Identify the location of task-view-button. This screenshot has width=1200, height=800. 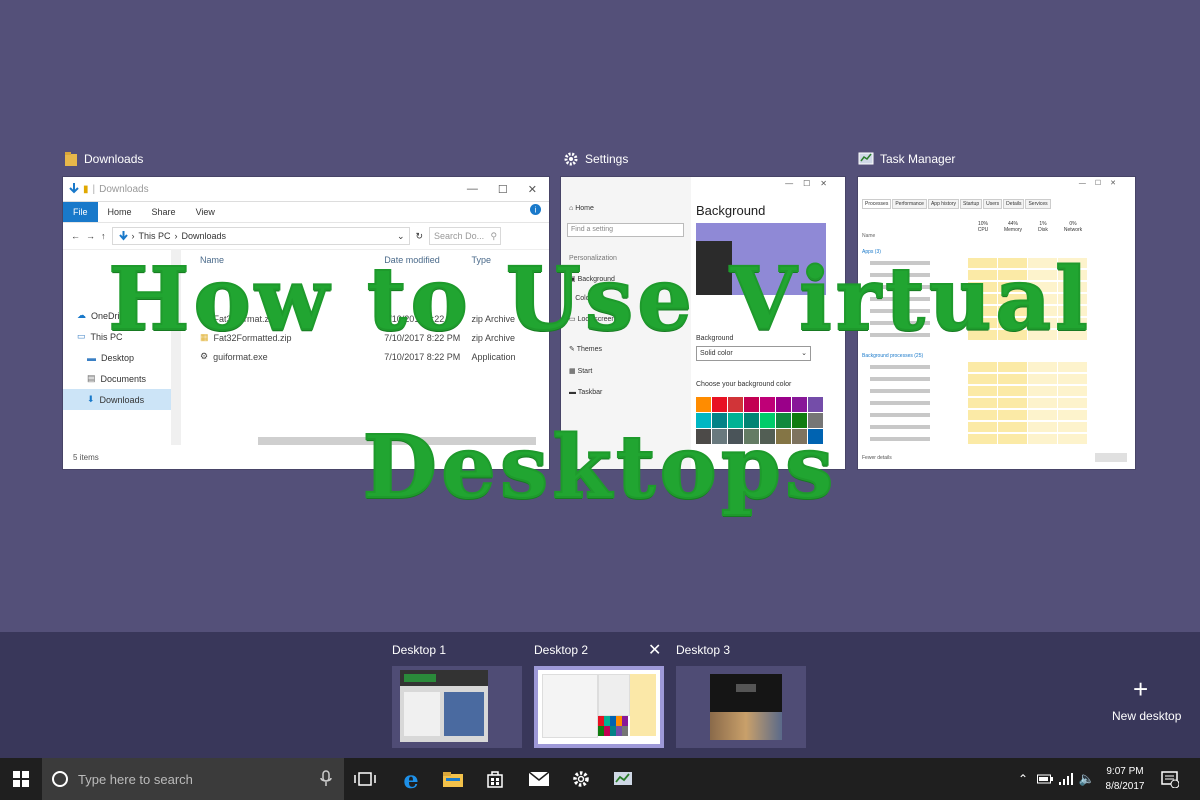
(365, 779).